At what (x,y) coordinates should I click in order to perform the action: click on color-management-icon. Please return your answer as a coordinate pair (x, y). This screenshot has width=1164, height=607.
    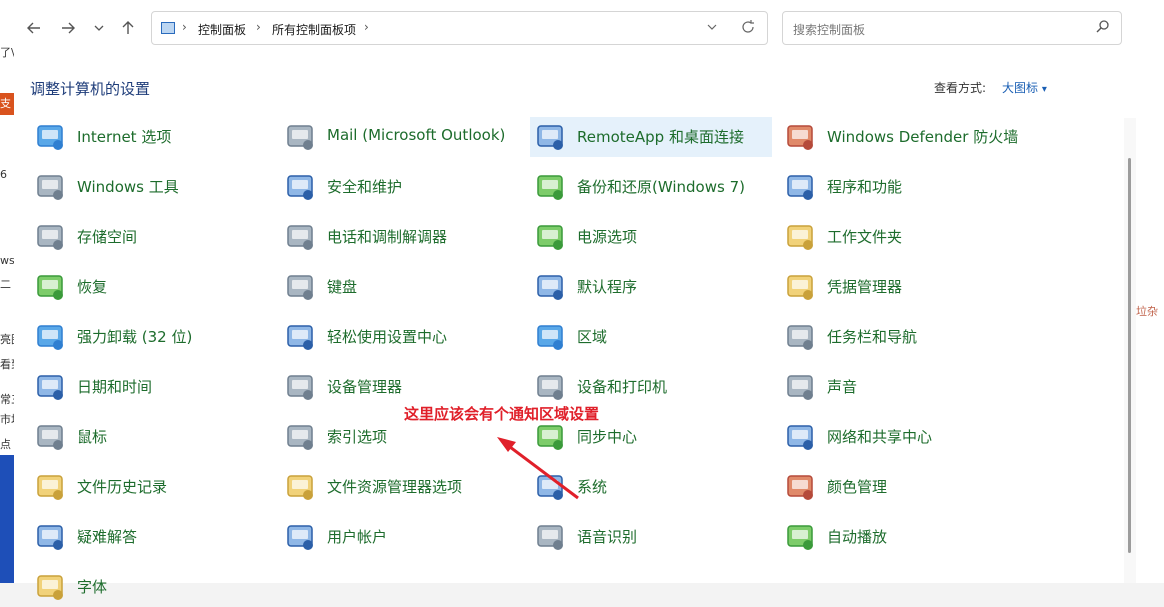
    Looking at the image, I should click on (800, 487).